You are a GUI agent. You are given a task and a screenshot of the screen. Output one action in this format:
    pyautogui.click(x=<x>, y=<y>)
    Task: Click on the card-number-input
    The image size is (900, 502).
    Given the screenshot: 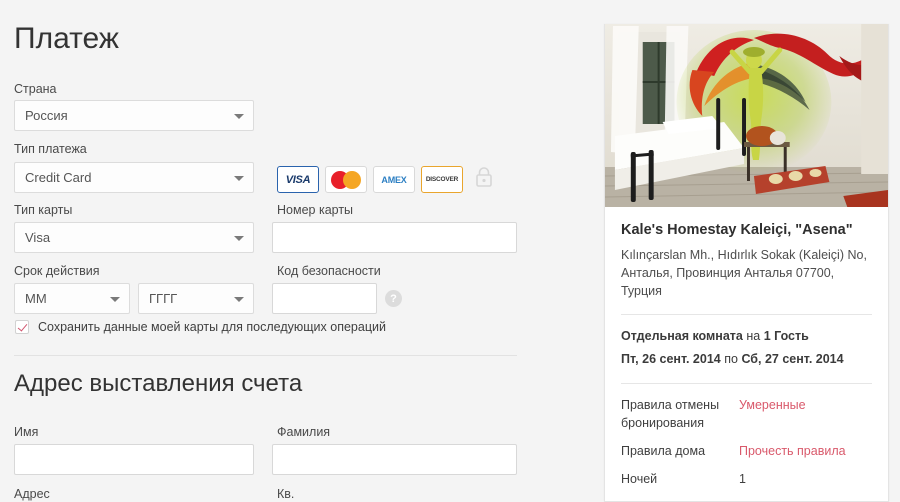 What is the action you would take?
    pyautogui.click(x=394, y=237)
    